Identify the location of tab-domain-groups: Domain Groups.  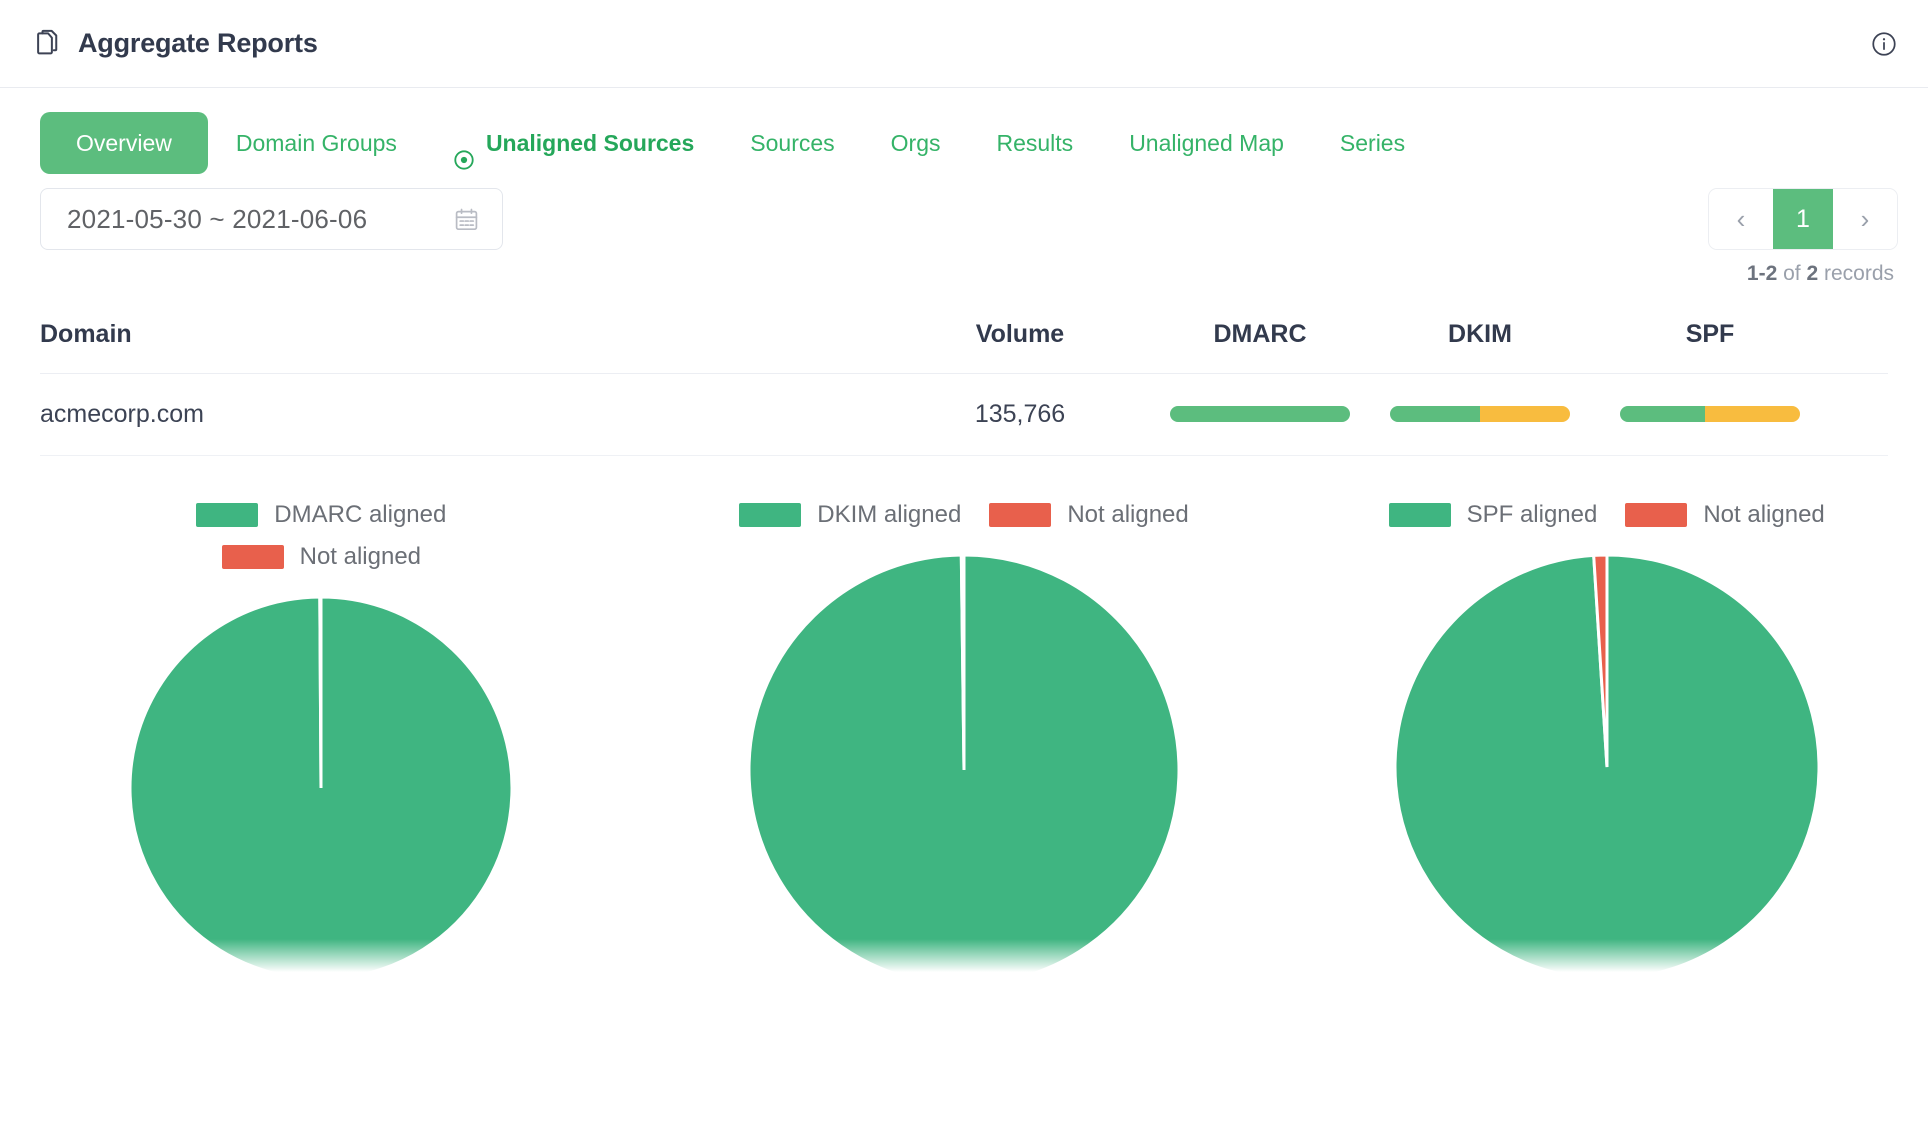
(316, 143).